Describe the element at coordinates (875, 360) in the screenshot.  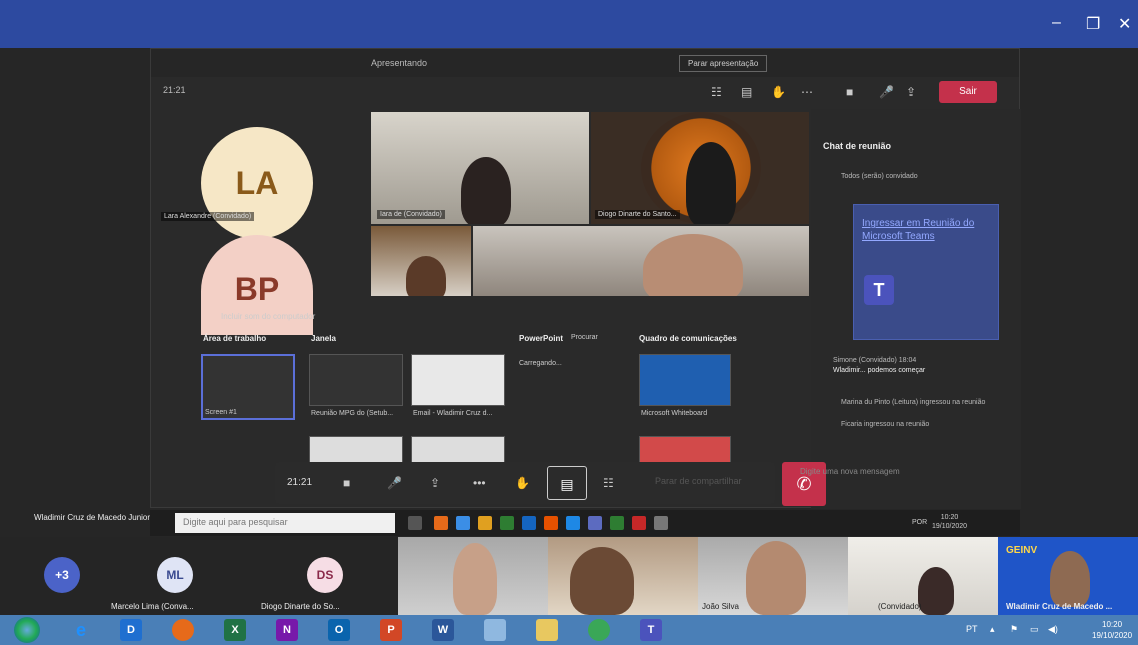
I see `chat-author: Simone (Convidado) 18:04` at that location.